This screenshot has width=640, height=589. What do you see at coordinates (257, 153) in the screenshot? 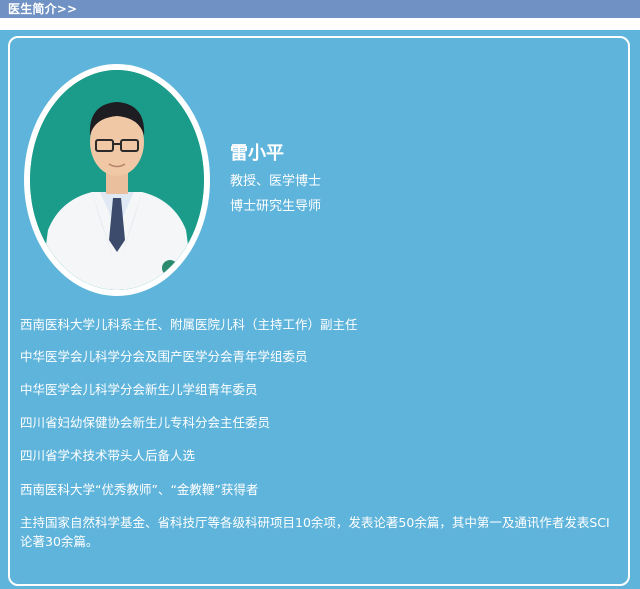
I see `doctor-name: 雷小平` at bounding box center [257, 153].